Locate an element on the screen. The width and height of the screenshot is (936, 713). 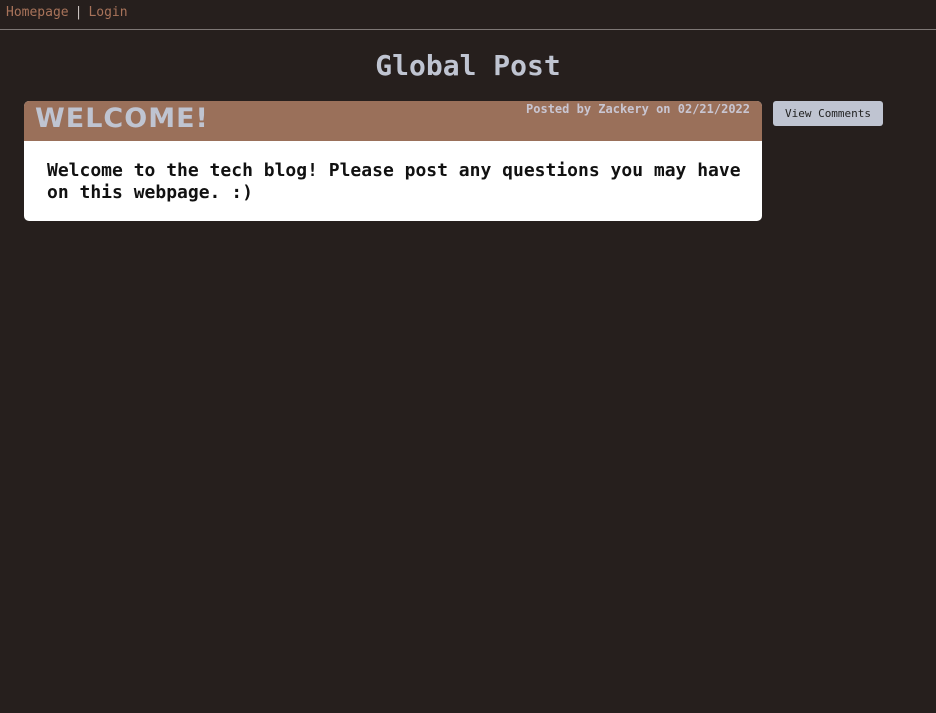
homepage-link: Homepage is located at coordinates (37, 12).